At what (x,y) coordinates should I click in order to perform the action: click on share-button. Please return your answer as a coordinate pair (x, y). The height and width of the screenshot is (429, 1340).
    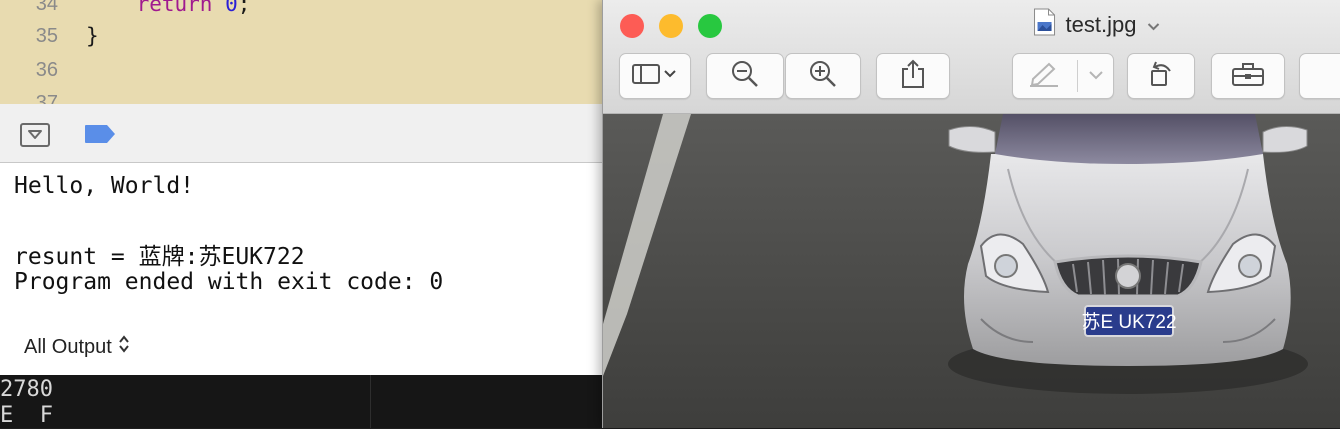
    Looking at the image, I should click on (913, 76).